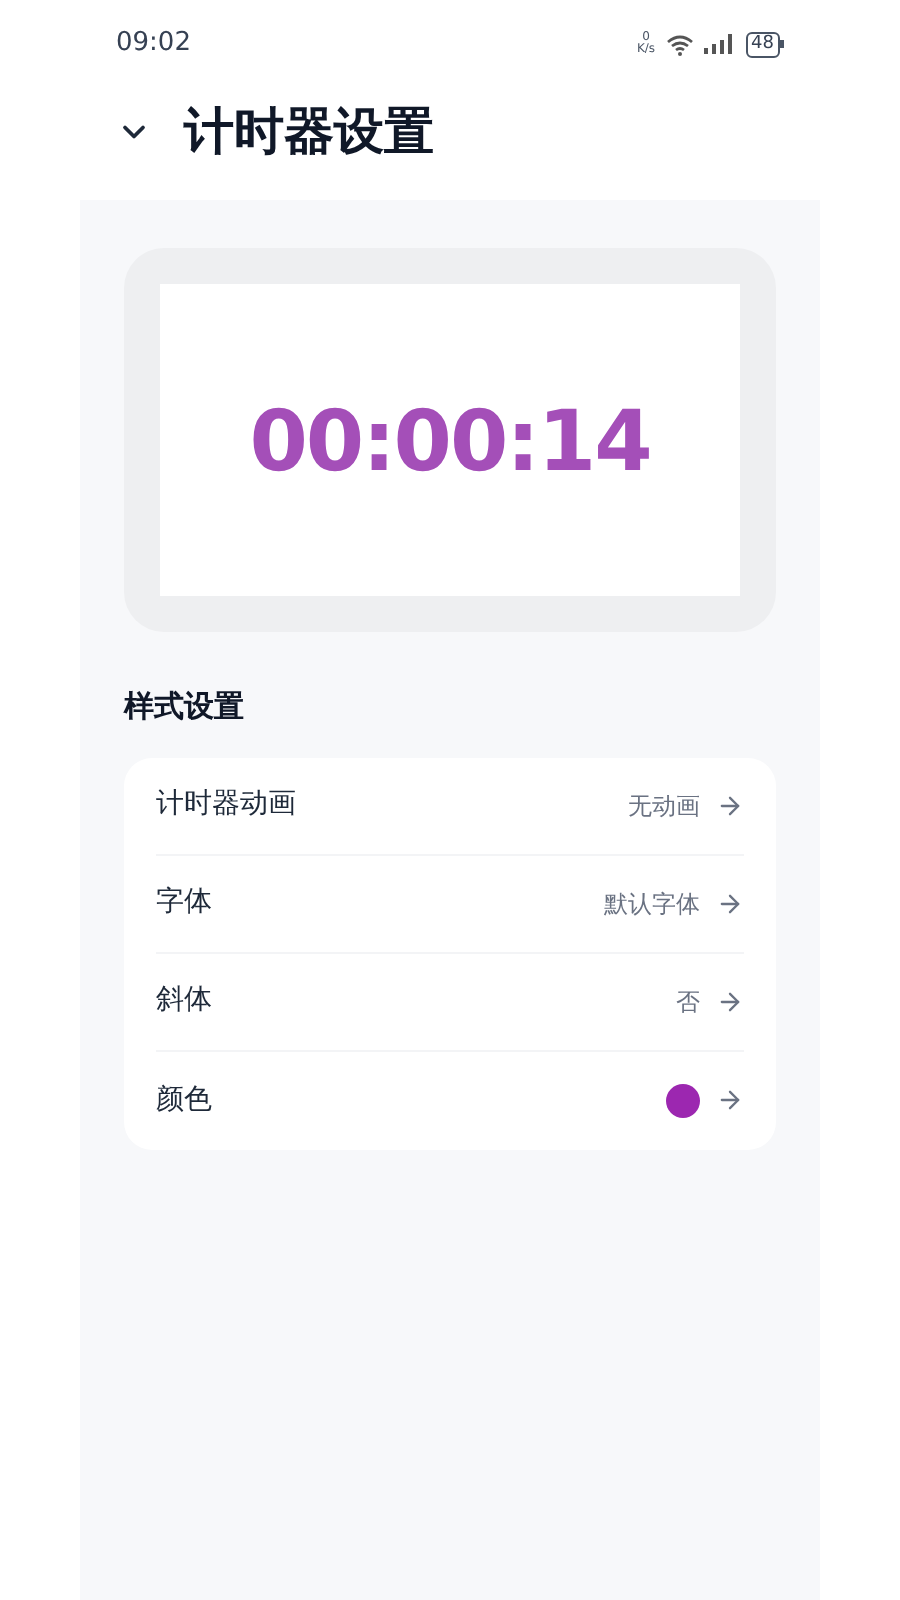 This screenshot has width=900, height=1600. What do you see at coordinates (762, 44) in the screenshot?
I see `battery-level: 48` at bounding box center [762, 44].